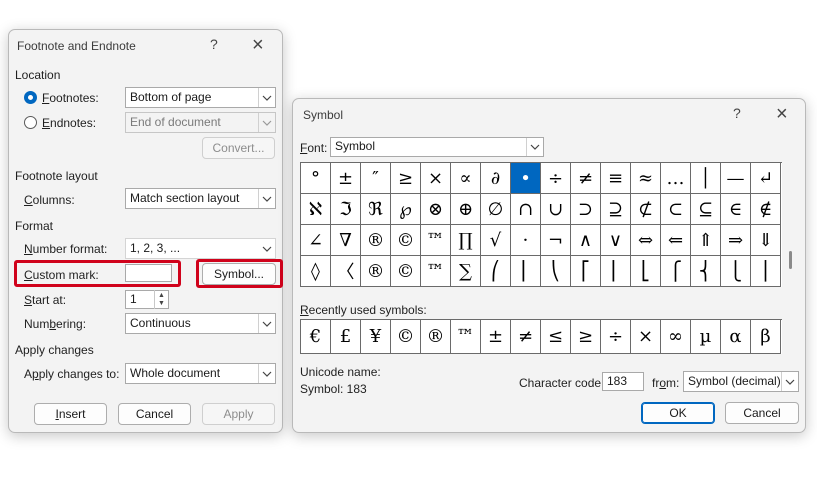  Describe the element at coordinates (556, 178) in the screenshot. I see `symbol-cell: ÷` at that location.